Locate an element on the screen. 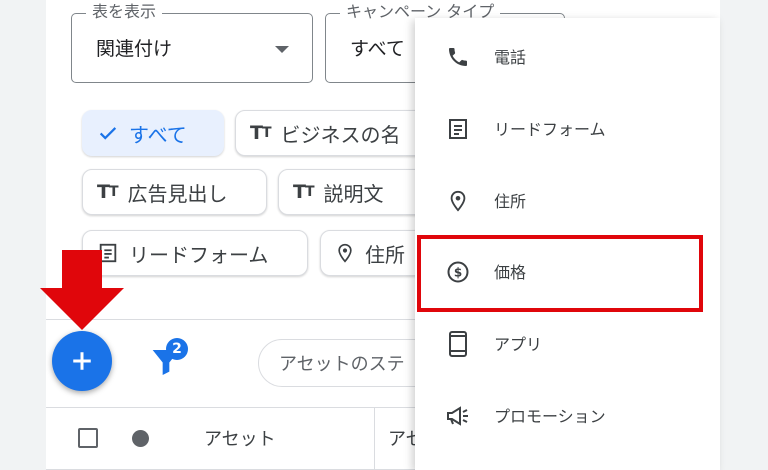 This screenshot has width=768, height=470. phone-icon is located at coordinates (458, 57).